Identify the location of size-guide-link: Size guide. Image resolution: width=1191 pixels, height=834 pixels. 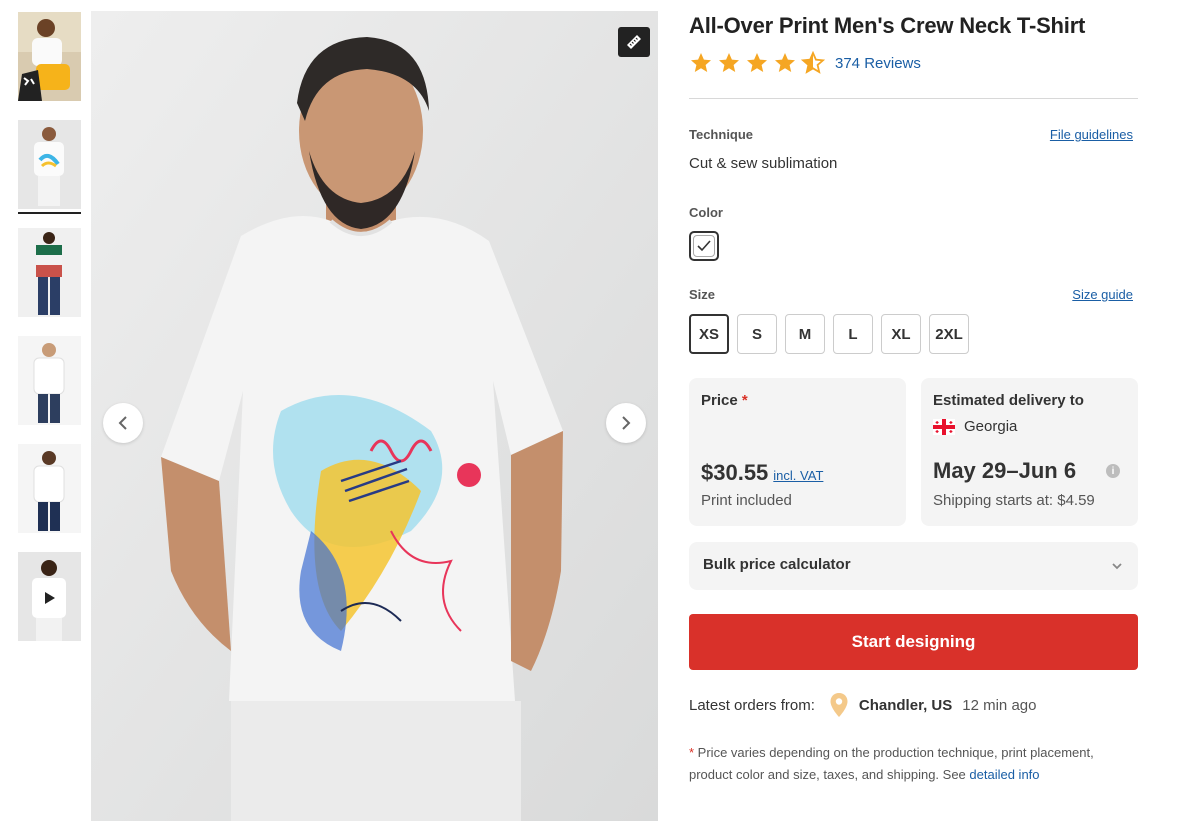
(1102, 294).